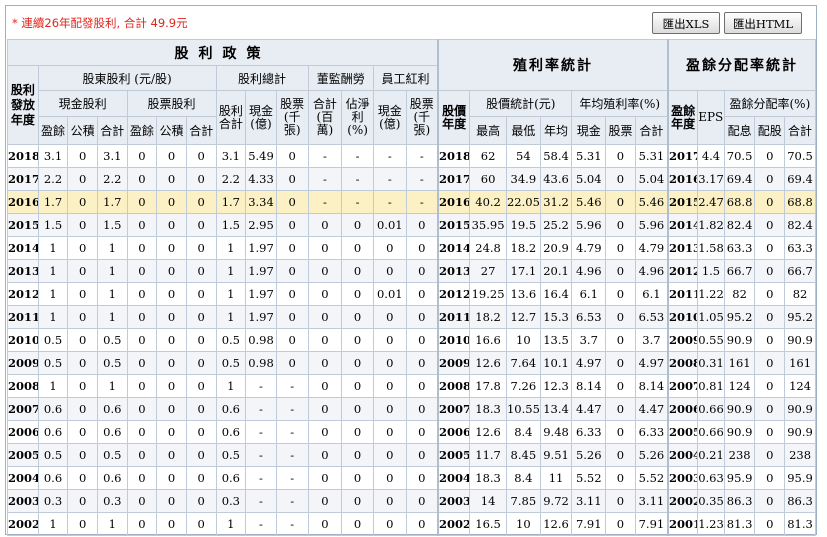 Image resolution: width=827 pixels, height=537 pixels. Describe the element at coordinates (23, 363) in the screenshot. I see `table-cell: 2009` at that location.